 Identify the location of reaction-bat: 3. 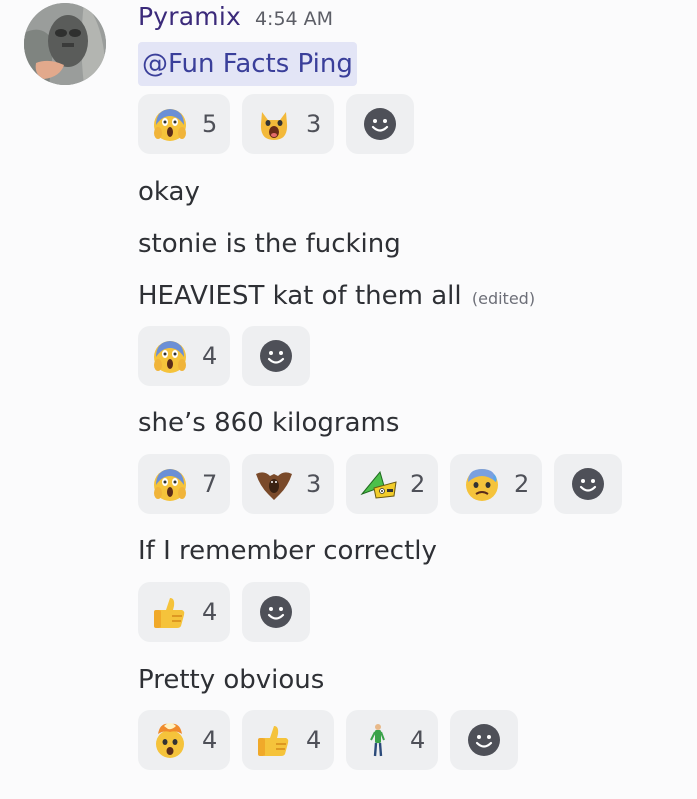
(288, 484).